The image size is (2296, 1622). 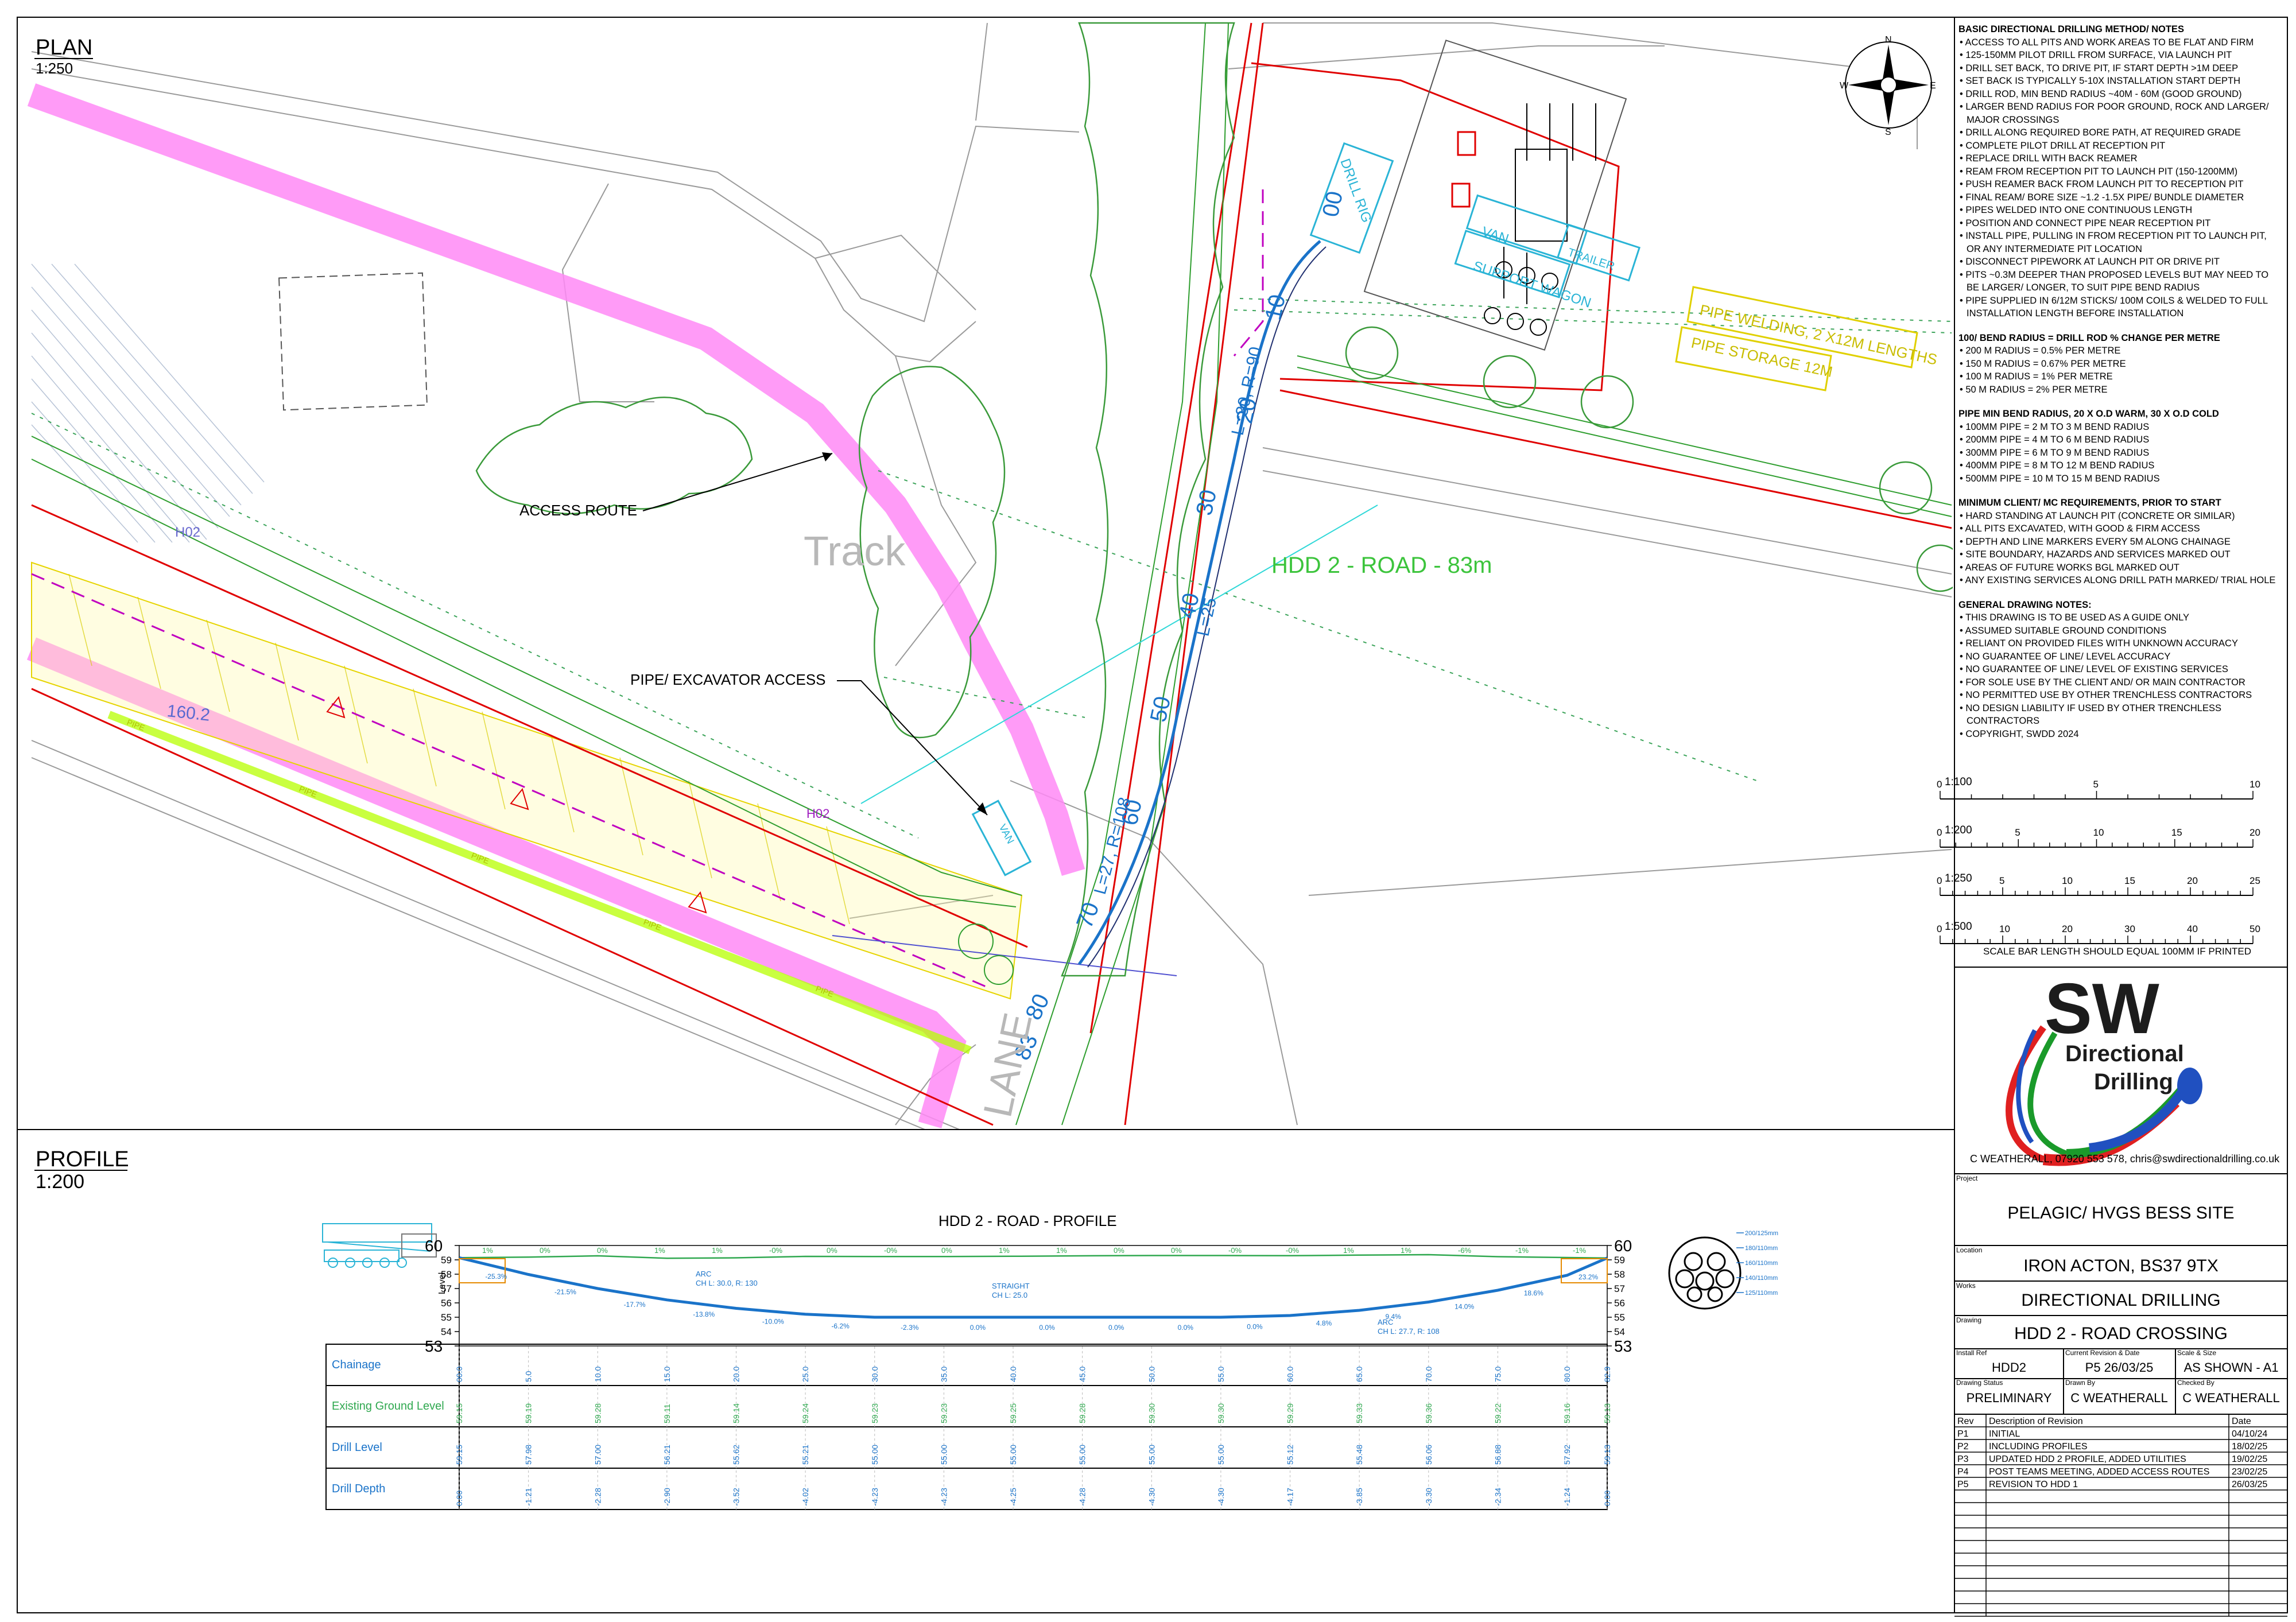 What do you see at coordinates (1761, 1263) in the screenshot?
I see `pipe-legend-item: 160/110mm` at bounding box center [1761, 1263].